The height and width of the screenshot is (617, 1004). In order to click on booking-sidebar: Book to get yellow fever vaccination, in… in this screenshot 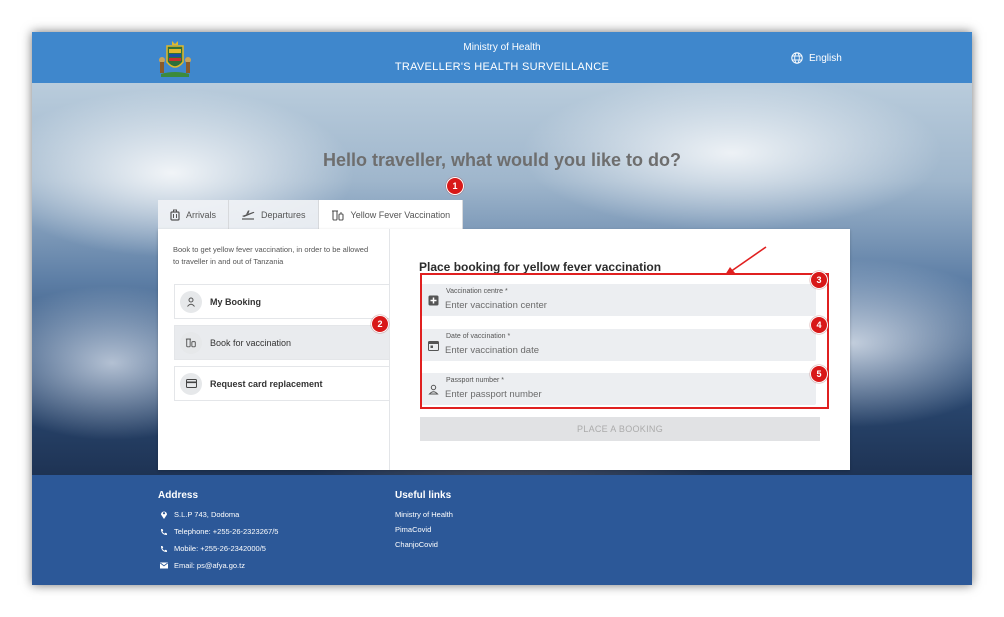, I will do `click(274, 349)`.